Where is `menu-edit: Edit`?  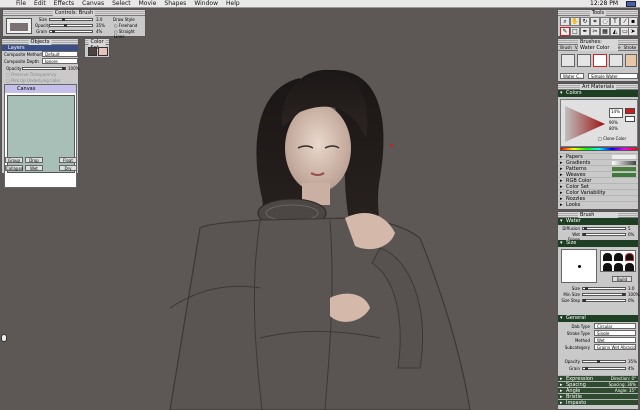
menu-edit: Edit is located at coordinates (40, 3).